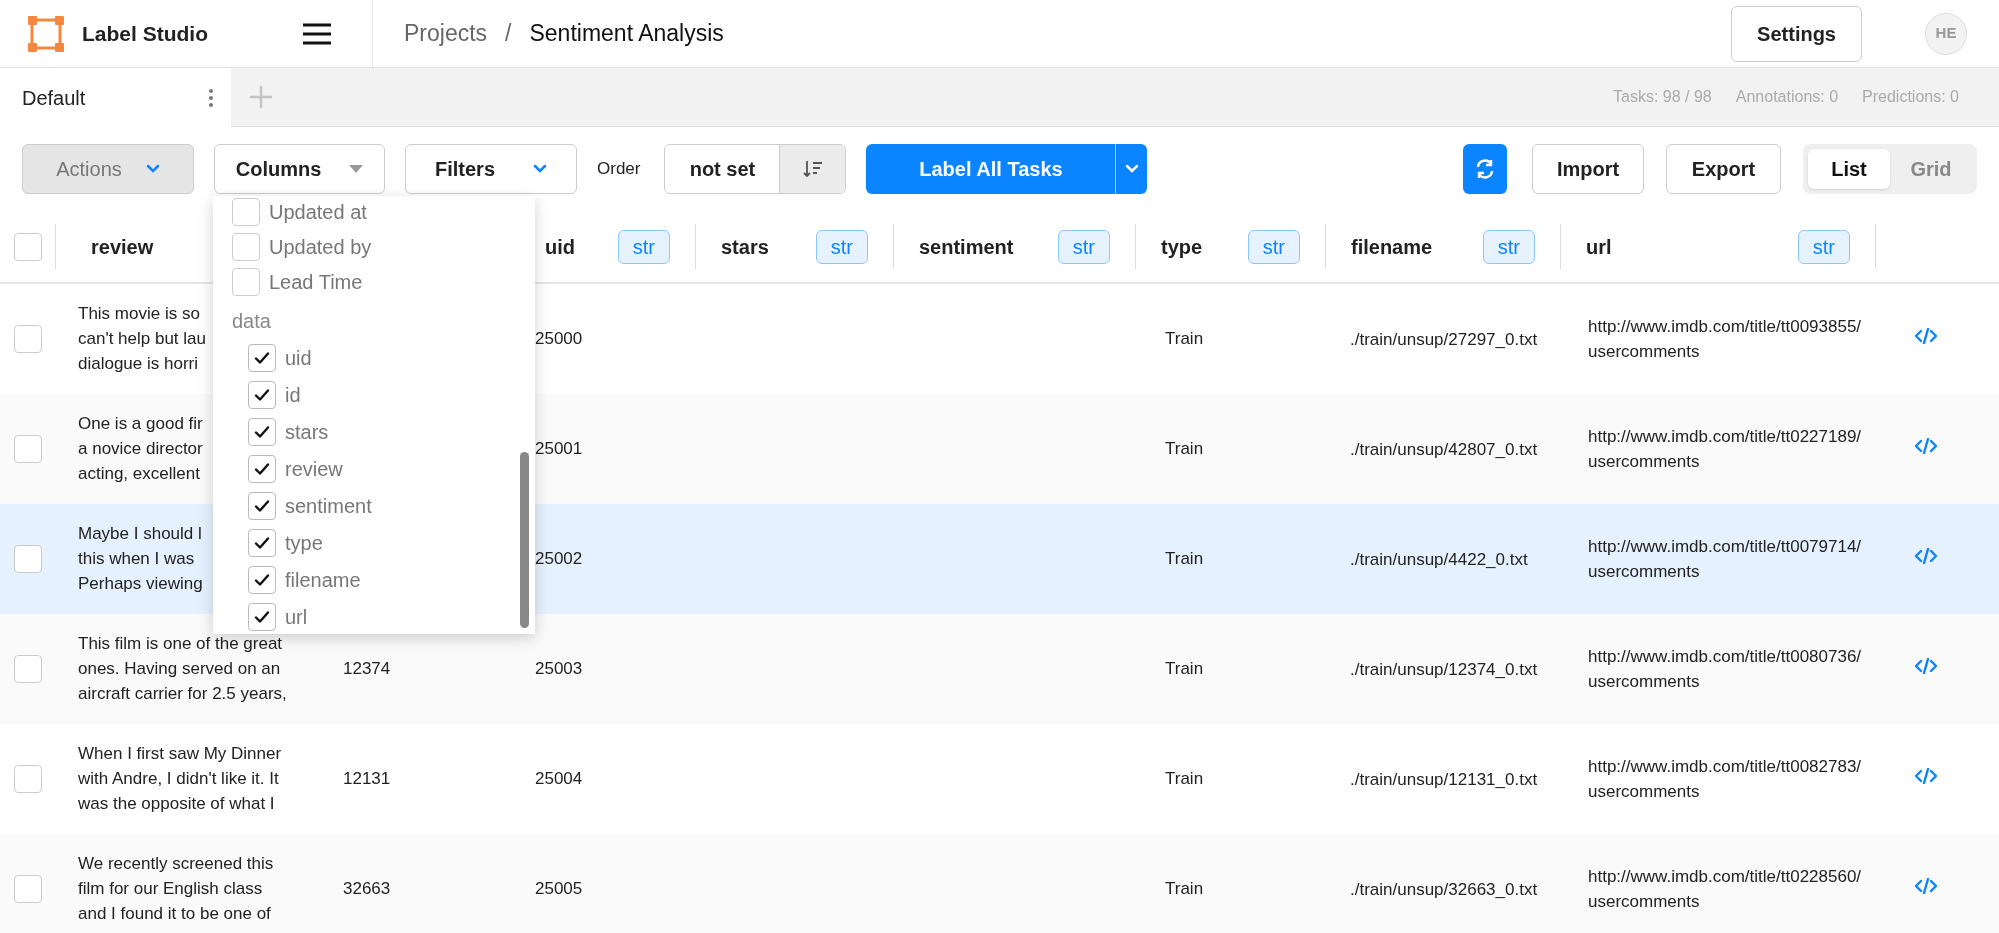 The width and height of the screenshot is (1999, 933). Describe the element at coordinates (559, 449) in the screenshot. I see `table-cell: 25001` at that location.